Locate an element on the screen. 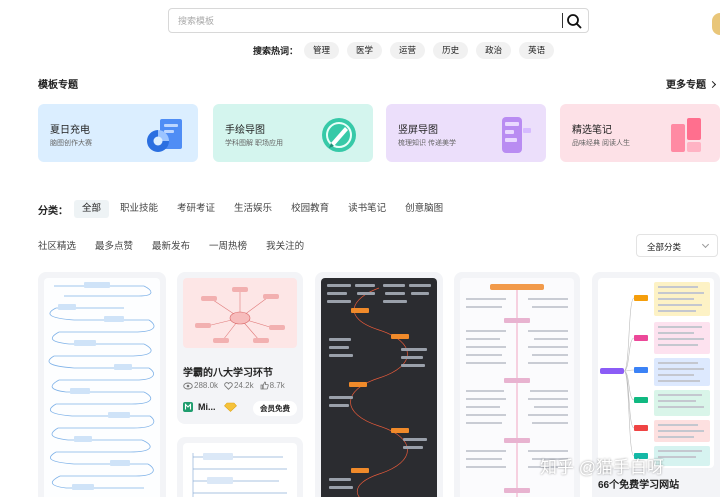 The image size is (720, 497). thumbs-stat: 8.7k is located at coordinates (272, 385).